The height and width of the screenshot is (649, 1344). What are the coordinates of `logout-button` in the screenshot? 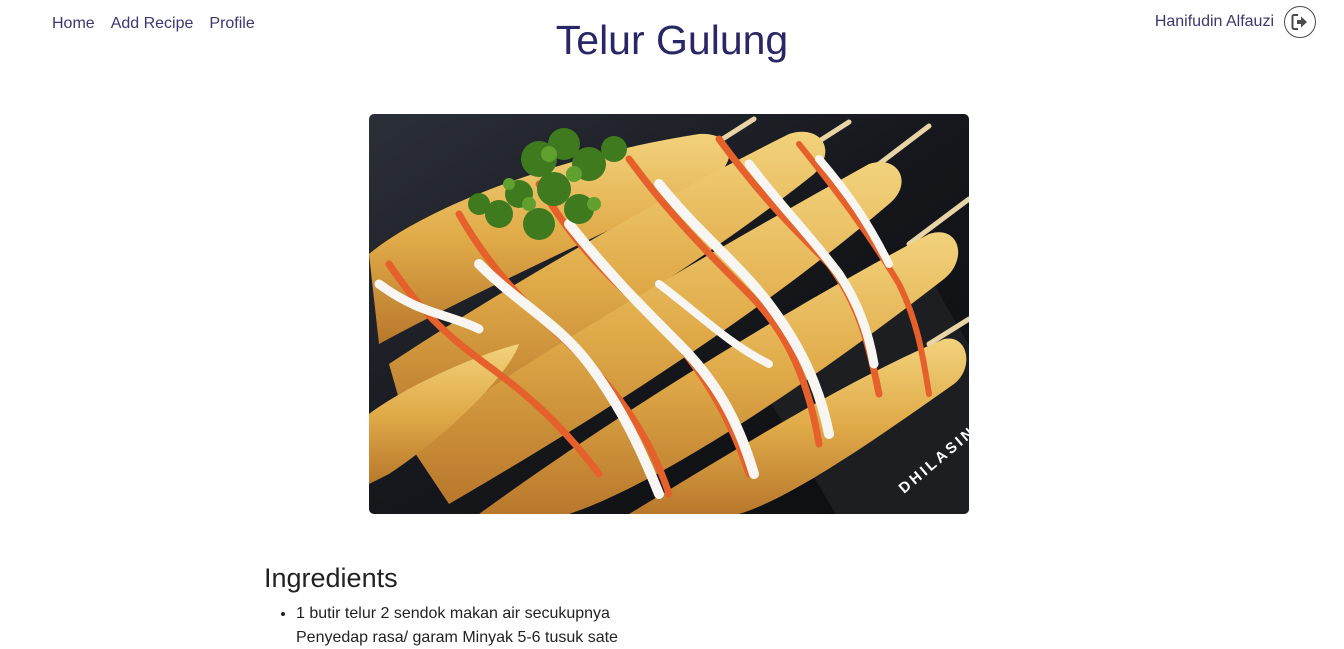 It's located at (1300, 22).